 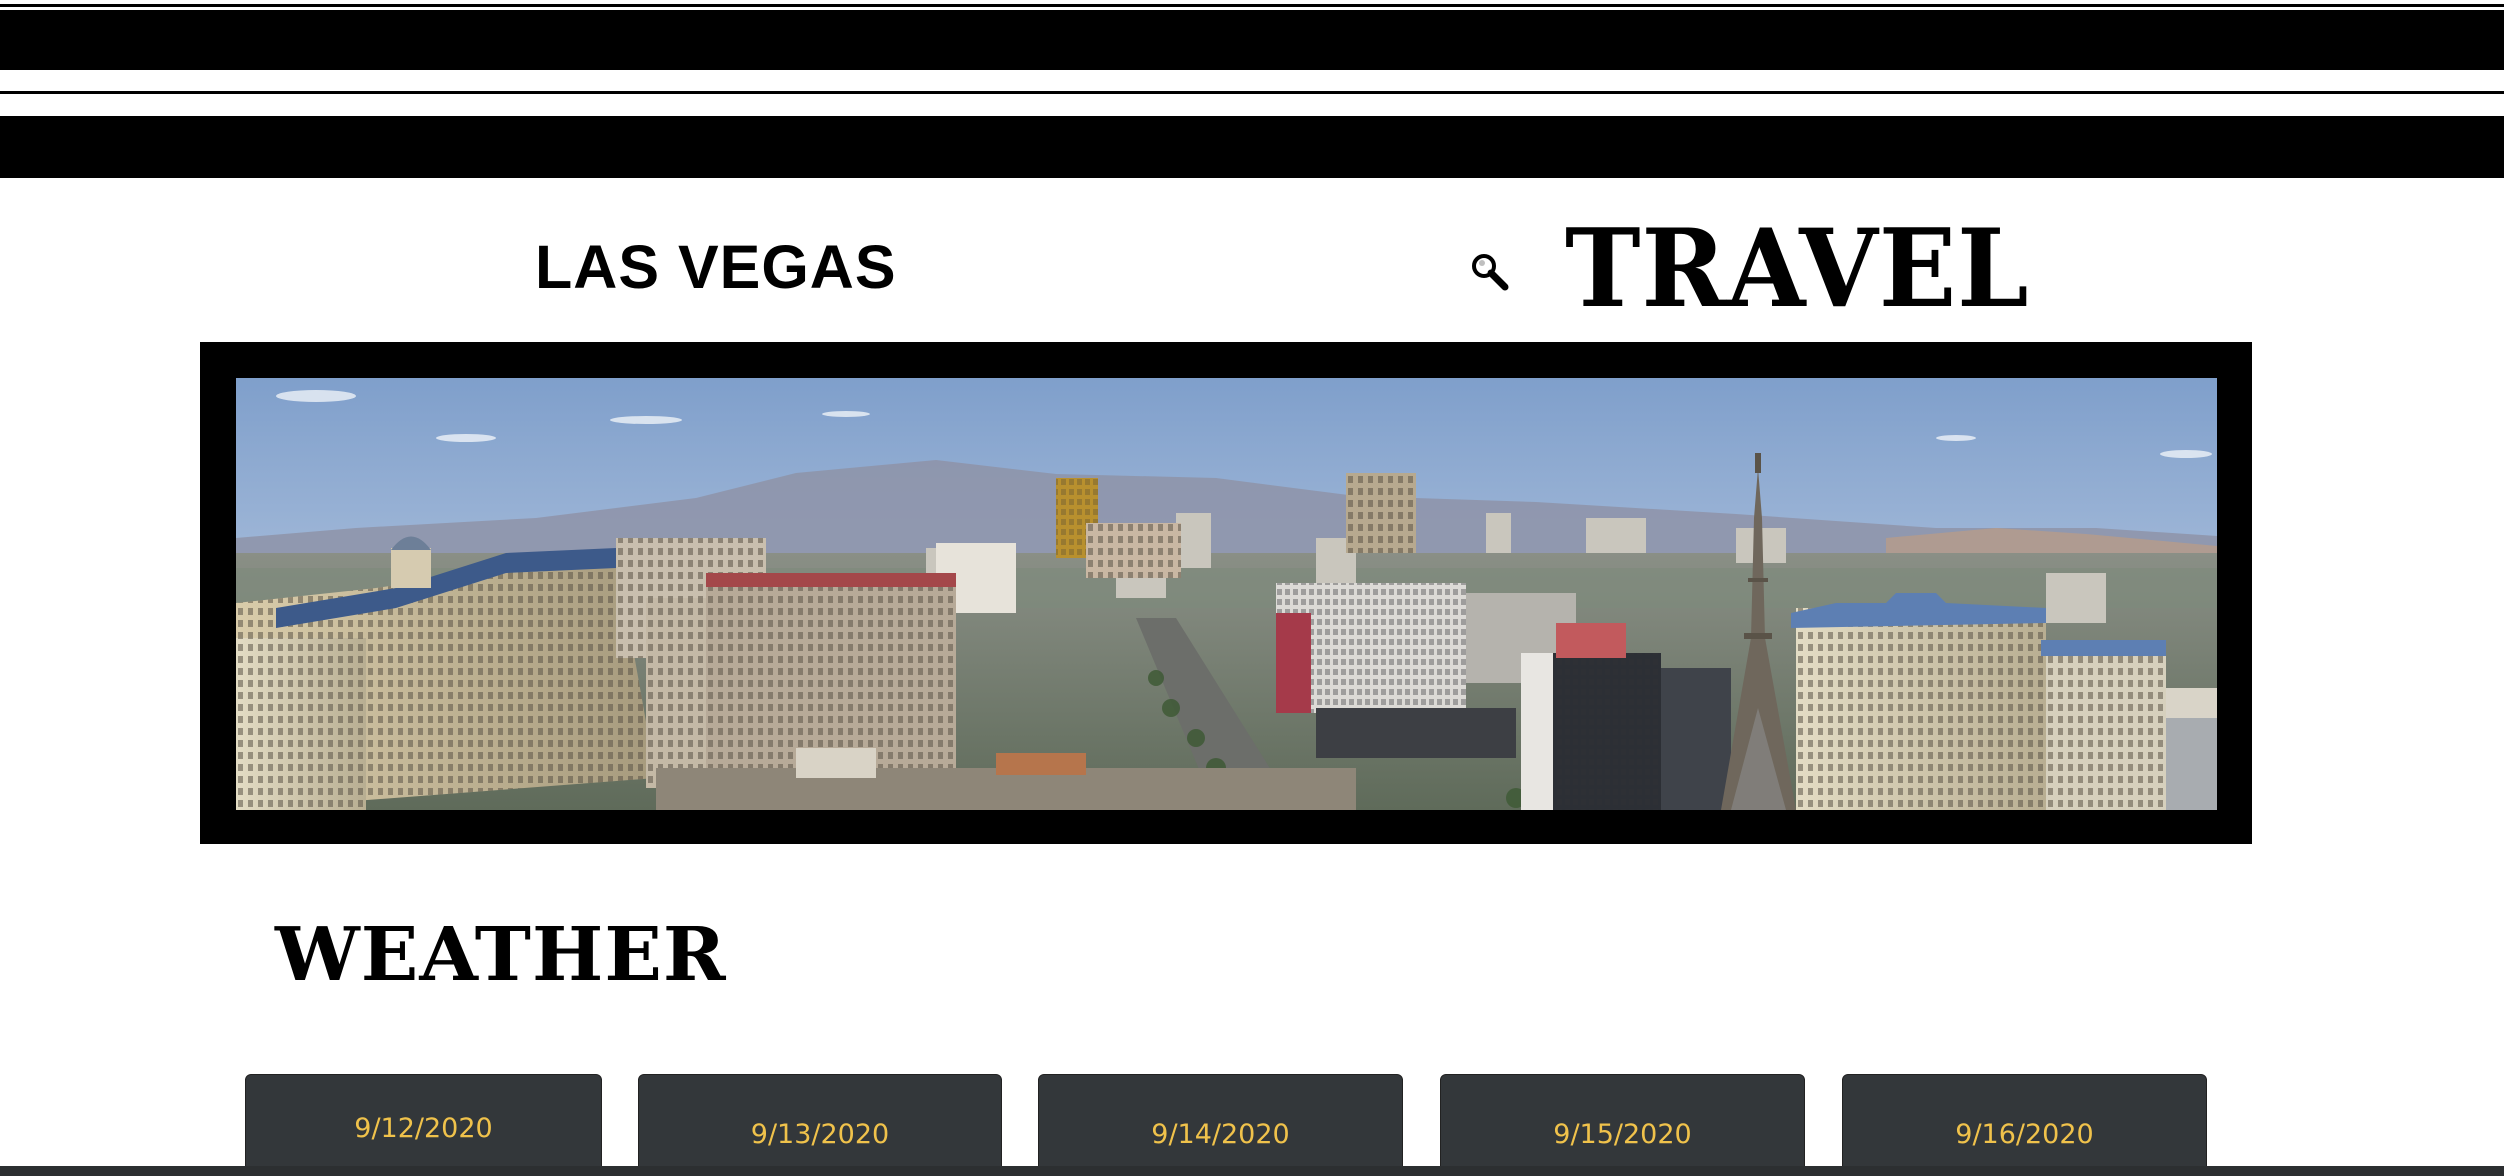 I want to click on magnifier-icon, so click(x=1490, y=272).